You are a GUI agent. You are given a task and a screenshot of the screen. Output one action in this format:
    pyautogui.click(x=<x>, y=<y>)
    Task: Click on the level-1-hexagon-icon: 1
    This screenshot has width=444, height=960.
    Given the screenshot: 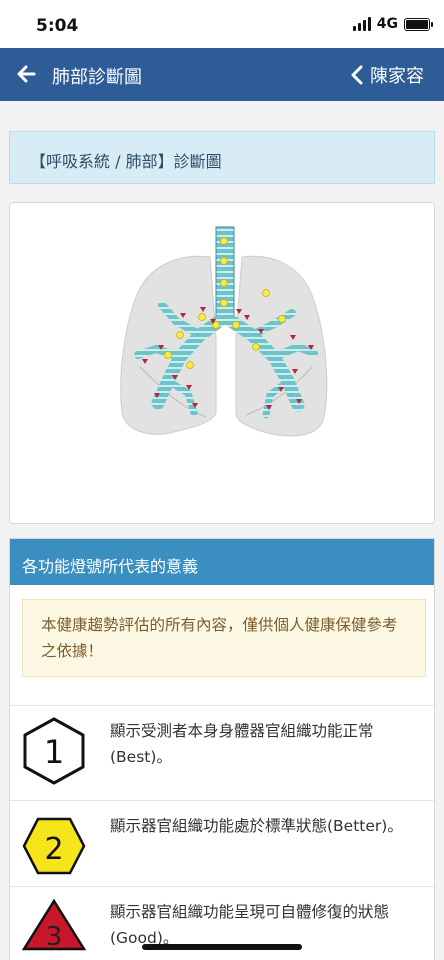 What is the action you would take?
    pyautogui.click(x=54, y=751)
    